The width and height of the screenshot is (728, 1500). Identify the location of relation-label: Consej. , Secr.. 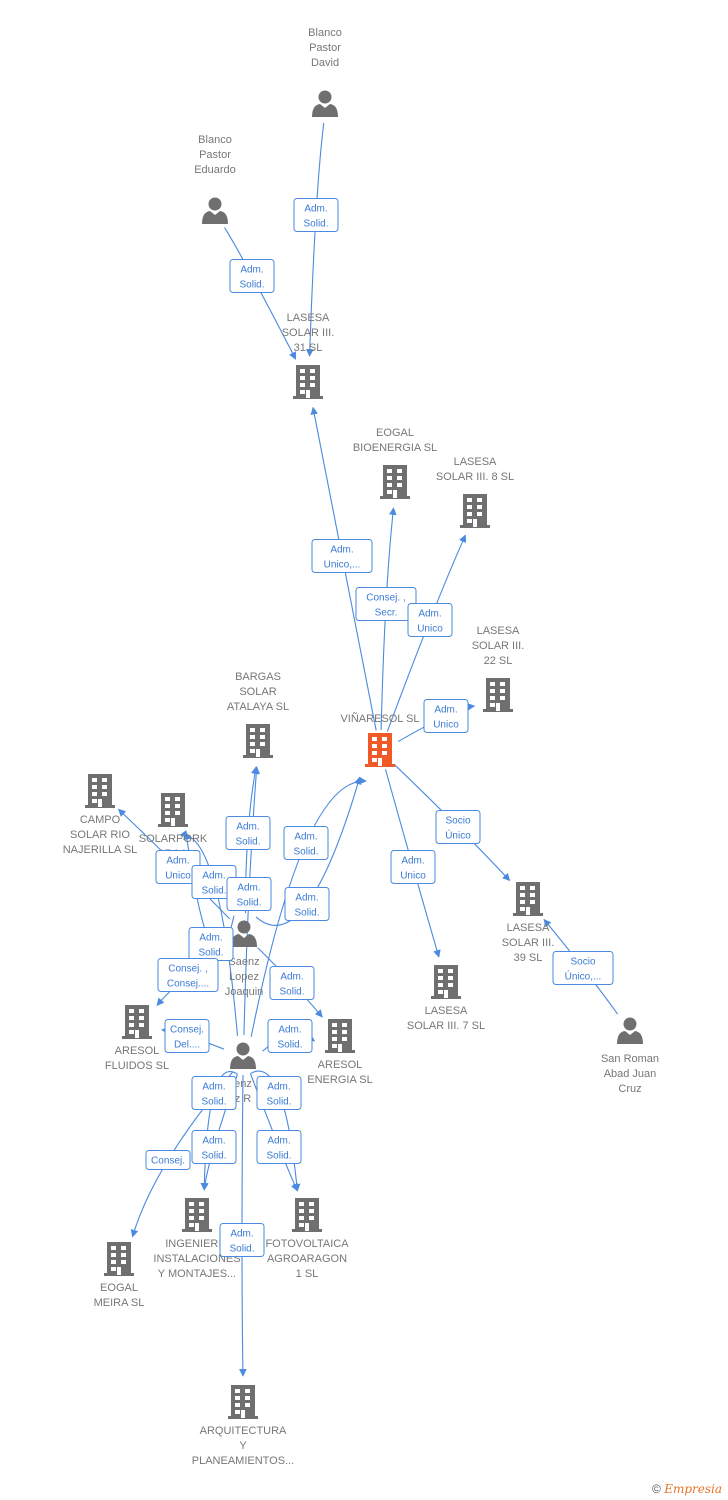
(386, 604).